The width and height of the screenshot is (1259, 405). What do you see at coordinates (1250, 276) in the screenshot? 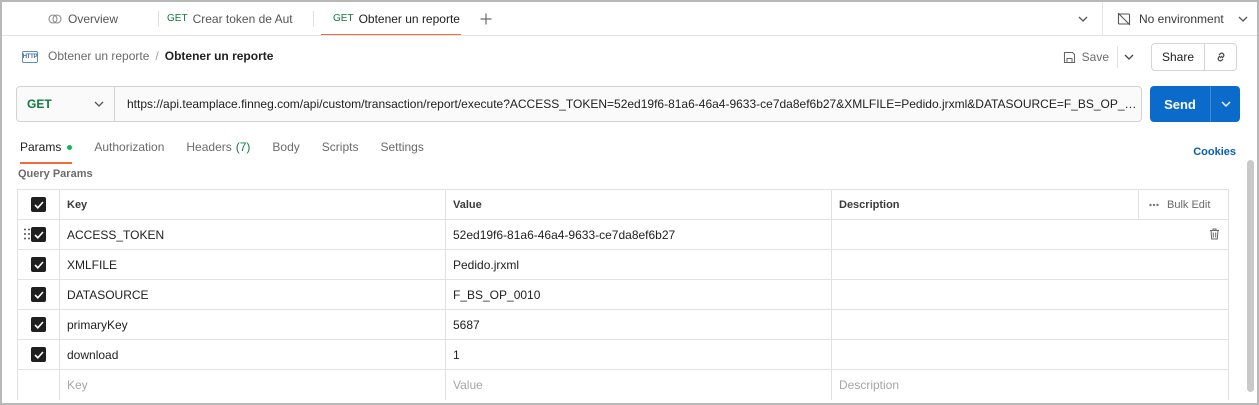
I see `vertical-scrollbar` at bounding box center [1250, 276].